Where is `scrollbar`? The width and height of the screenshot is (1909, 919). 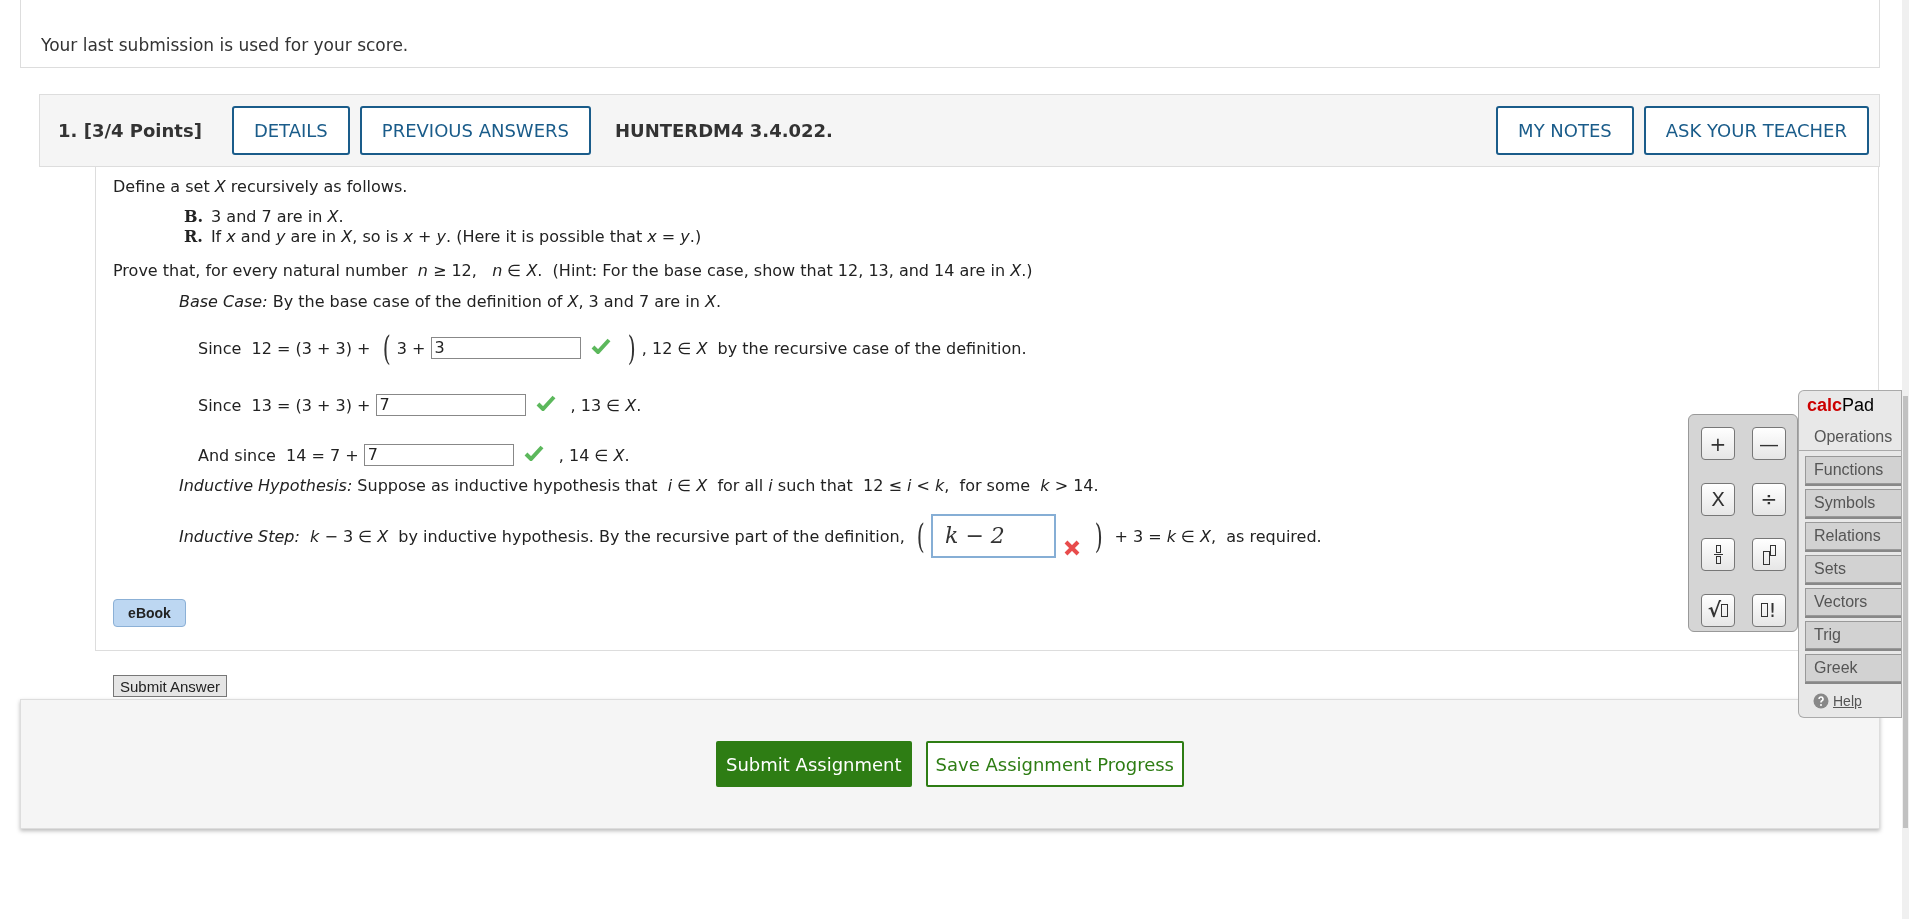 scrollbar is located at coordinates (1905, 459).